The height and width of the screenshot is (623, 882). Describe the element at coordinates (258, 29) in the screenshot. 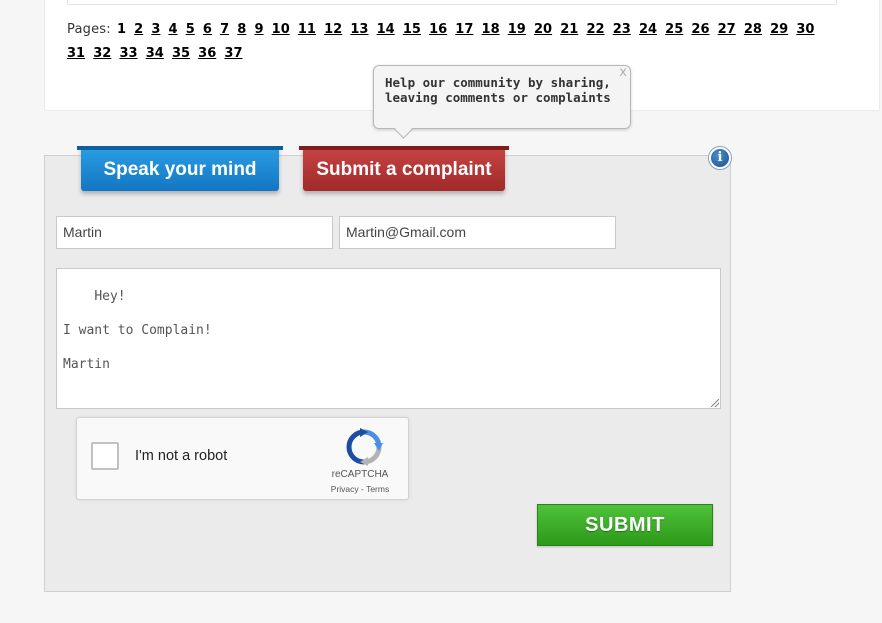

I see `page-link: 9` at that location.